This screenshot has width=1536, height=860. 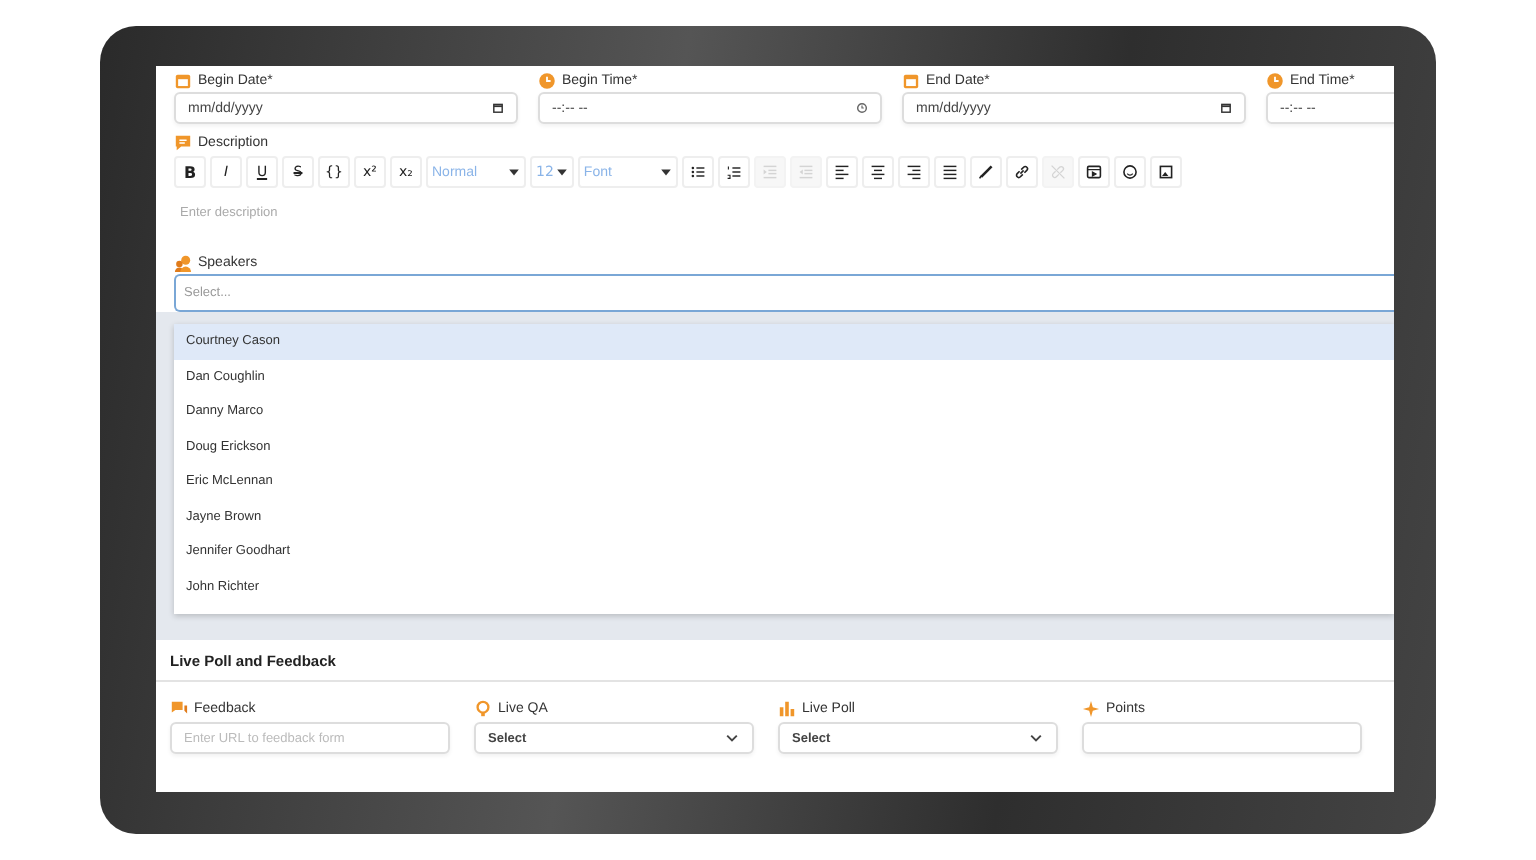 What do you see at coordinates (1222, 738) in the screenshot?
I see `input-field` at bounding box center [1222, 738].